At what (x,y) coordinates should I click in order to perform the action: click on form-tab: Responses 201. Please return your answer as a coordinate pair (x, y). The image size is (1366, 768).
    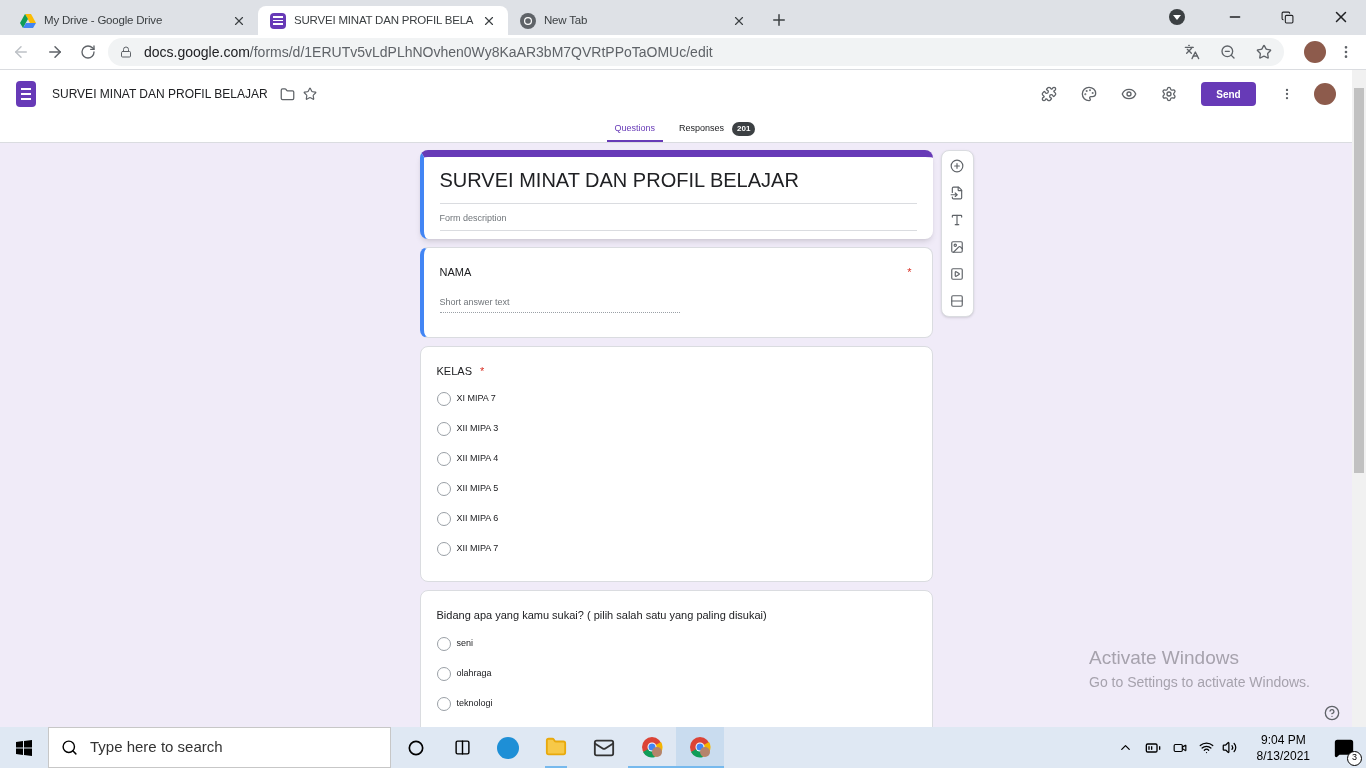
    Looking at the image, I should click on (717, 130).